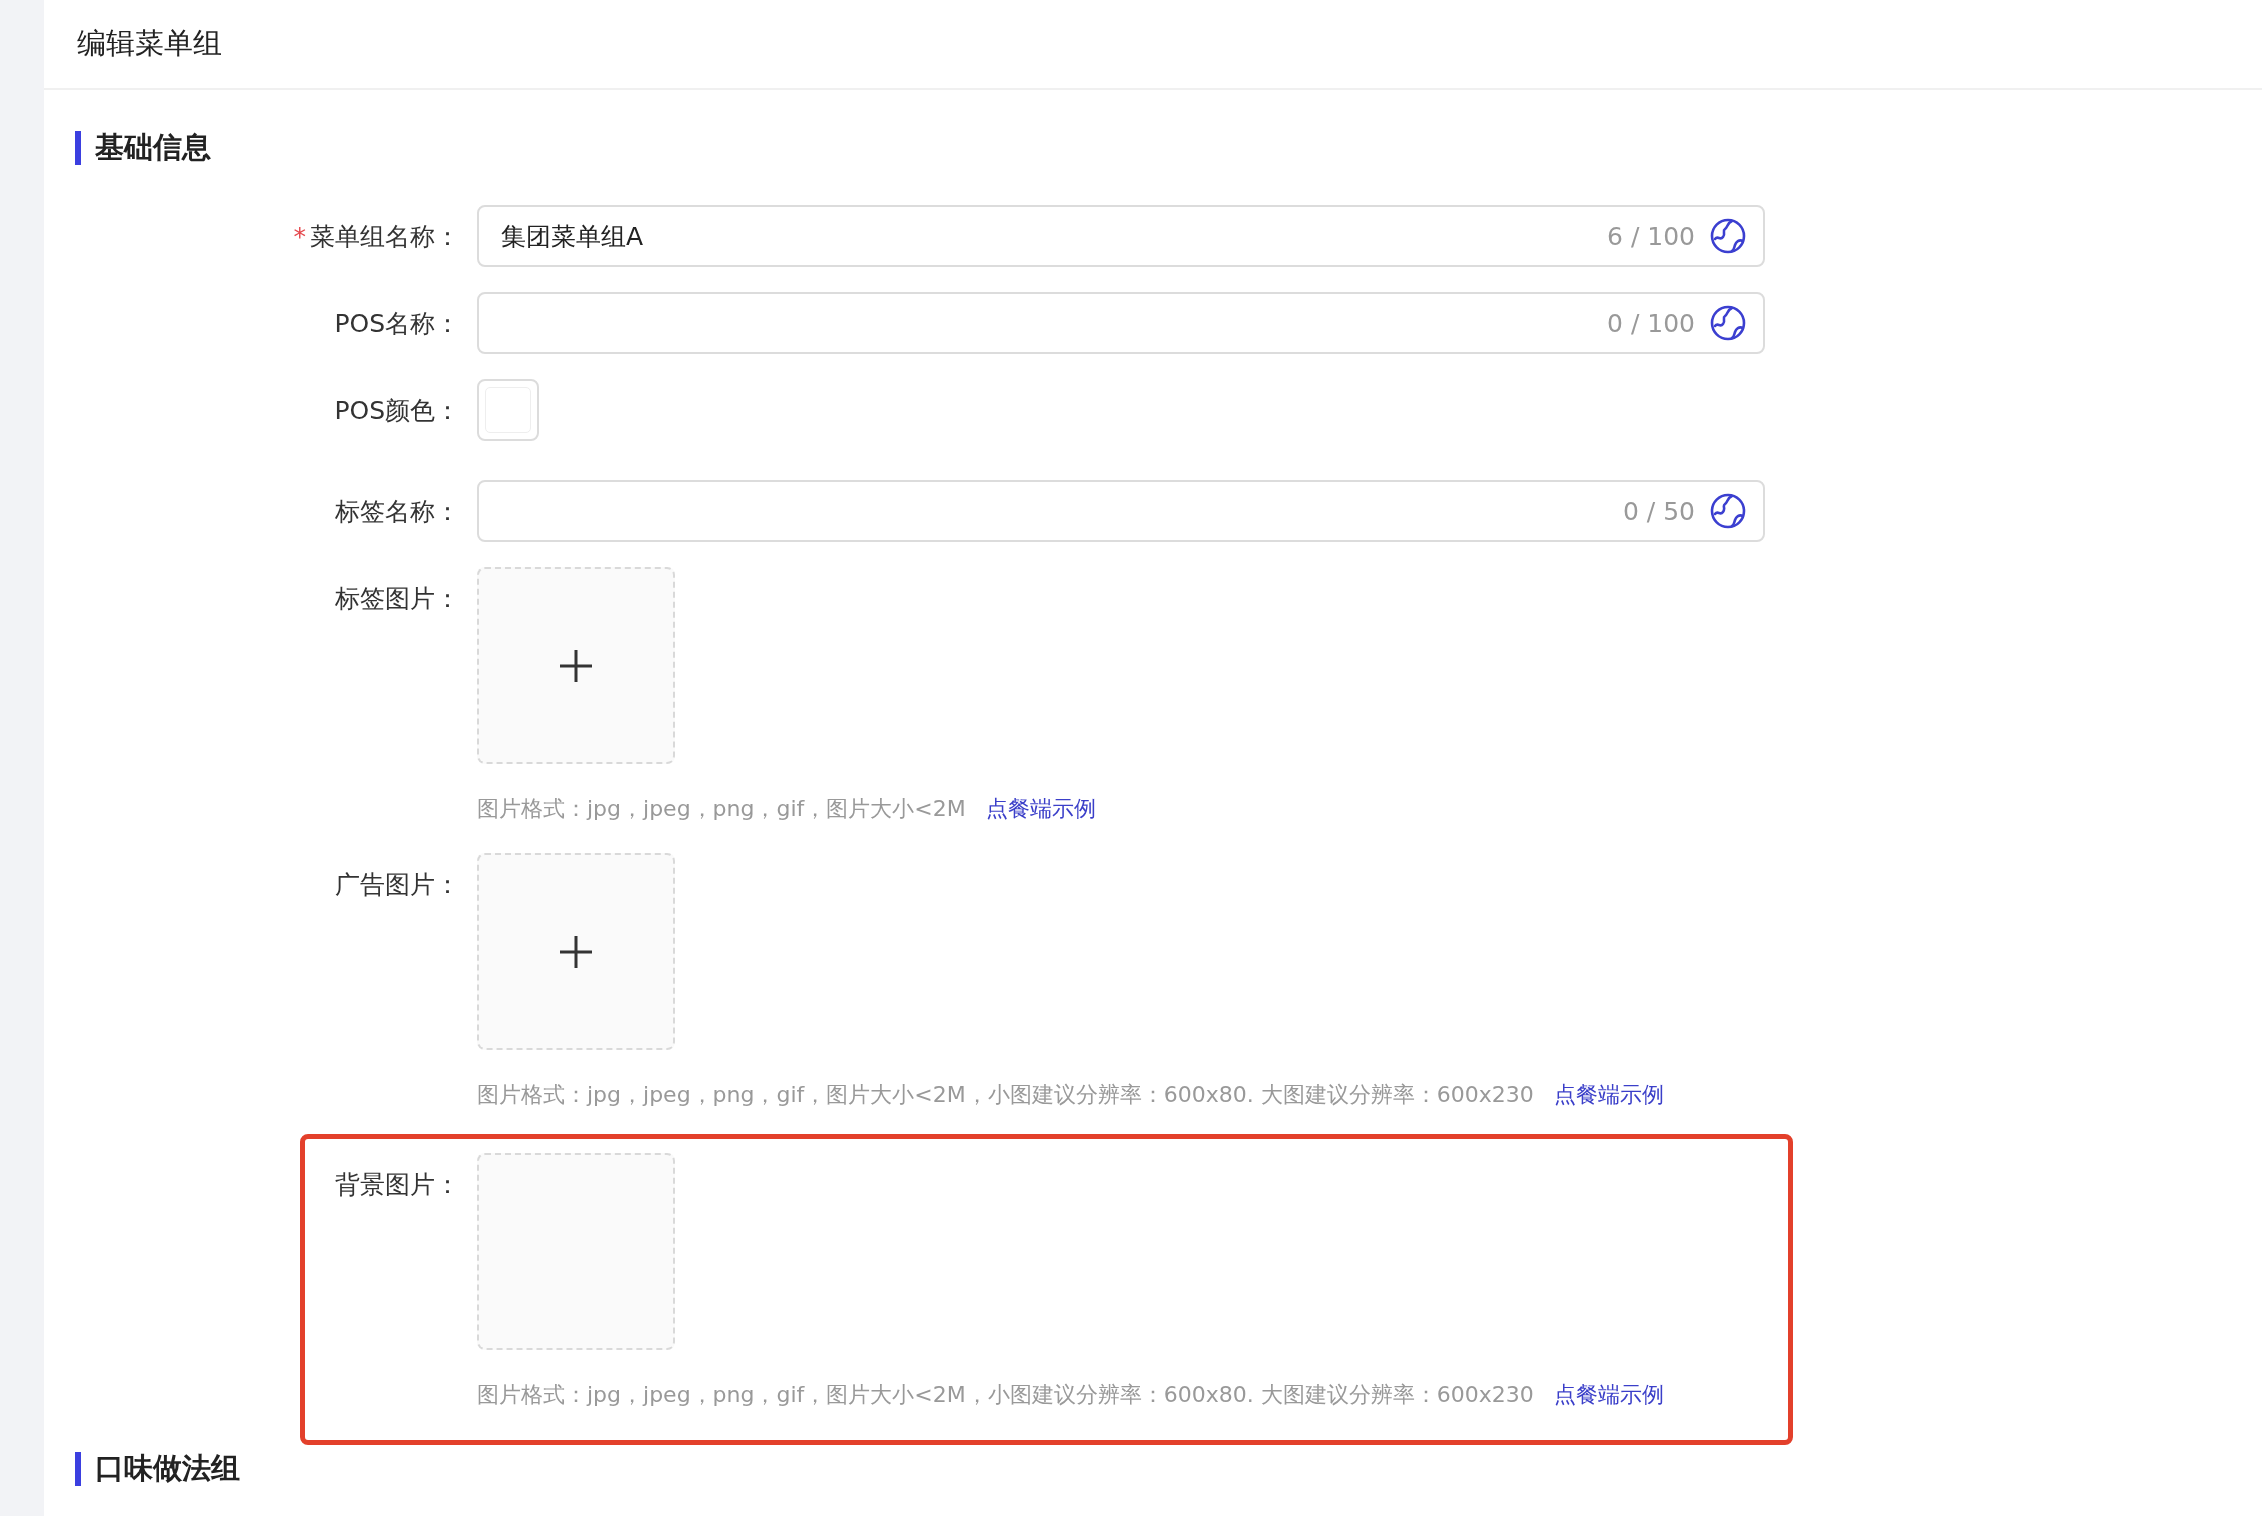  What do you see at coordinates (397, 511) in the screenshot?
I see `field-label: 标签名称：` at bounding box center [397, 511].